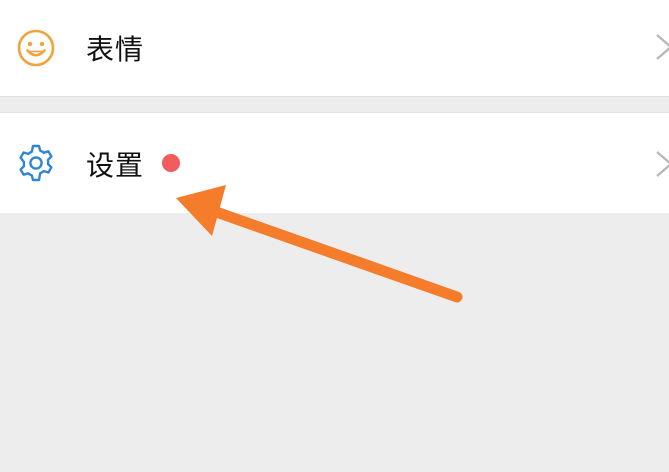 Image resolution: width=669 pixels, height=472 pixels. I want to click on notification-badge, so click(171, 163).